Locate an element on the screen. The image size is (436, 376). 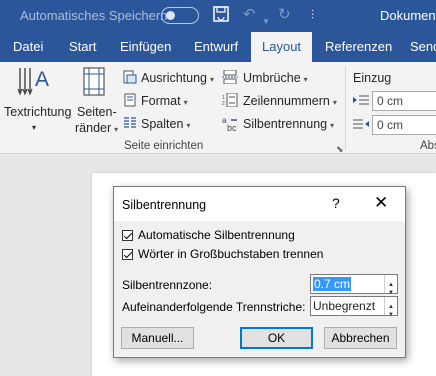
breaks-button: Umbrüche ▾ is located at coordinates (275, 79).